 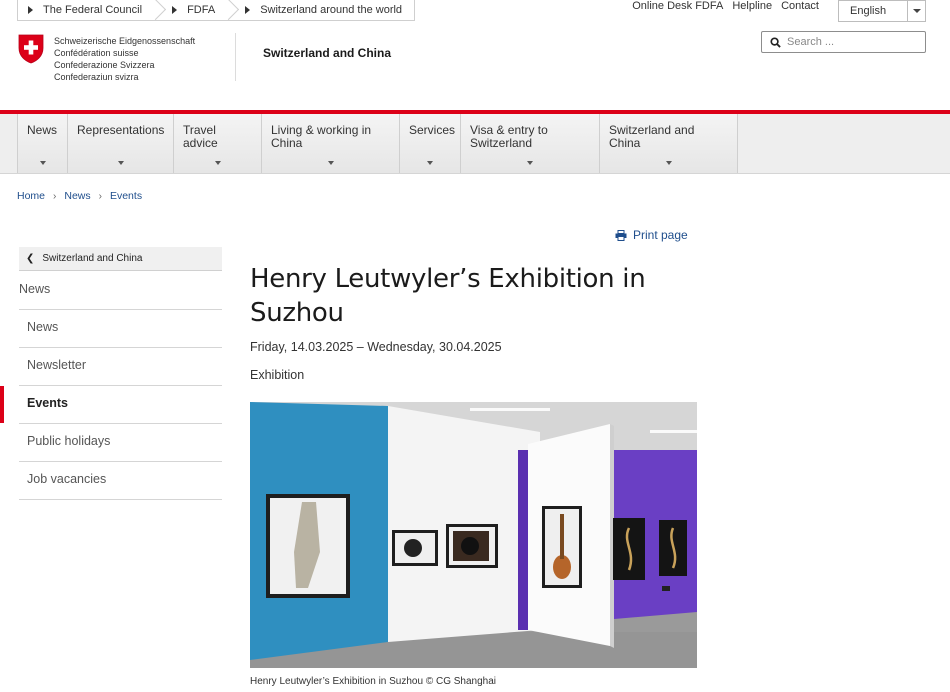 I want to click on printer-icon, so click(x=621, y=235).